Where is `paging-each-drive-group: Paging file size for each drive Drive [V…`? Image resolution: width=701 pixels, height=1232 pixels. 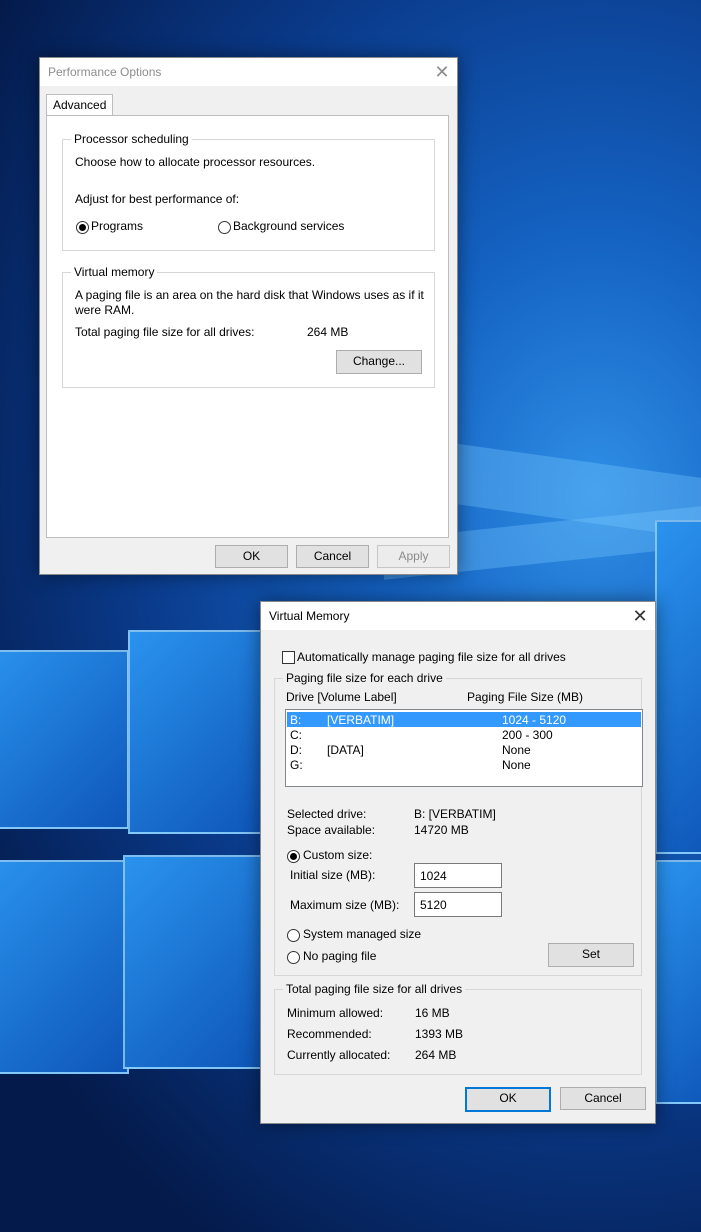
paging-each-drive-group: Paging file size for each drive Drive [V… is located at coordinates (458, 823).